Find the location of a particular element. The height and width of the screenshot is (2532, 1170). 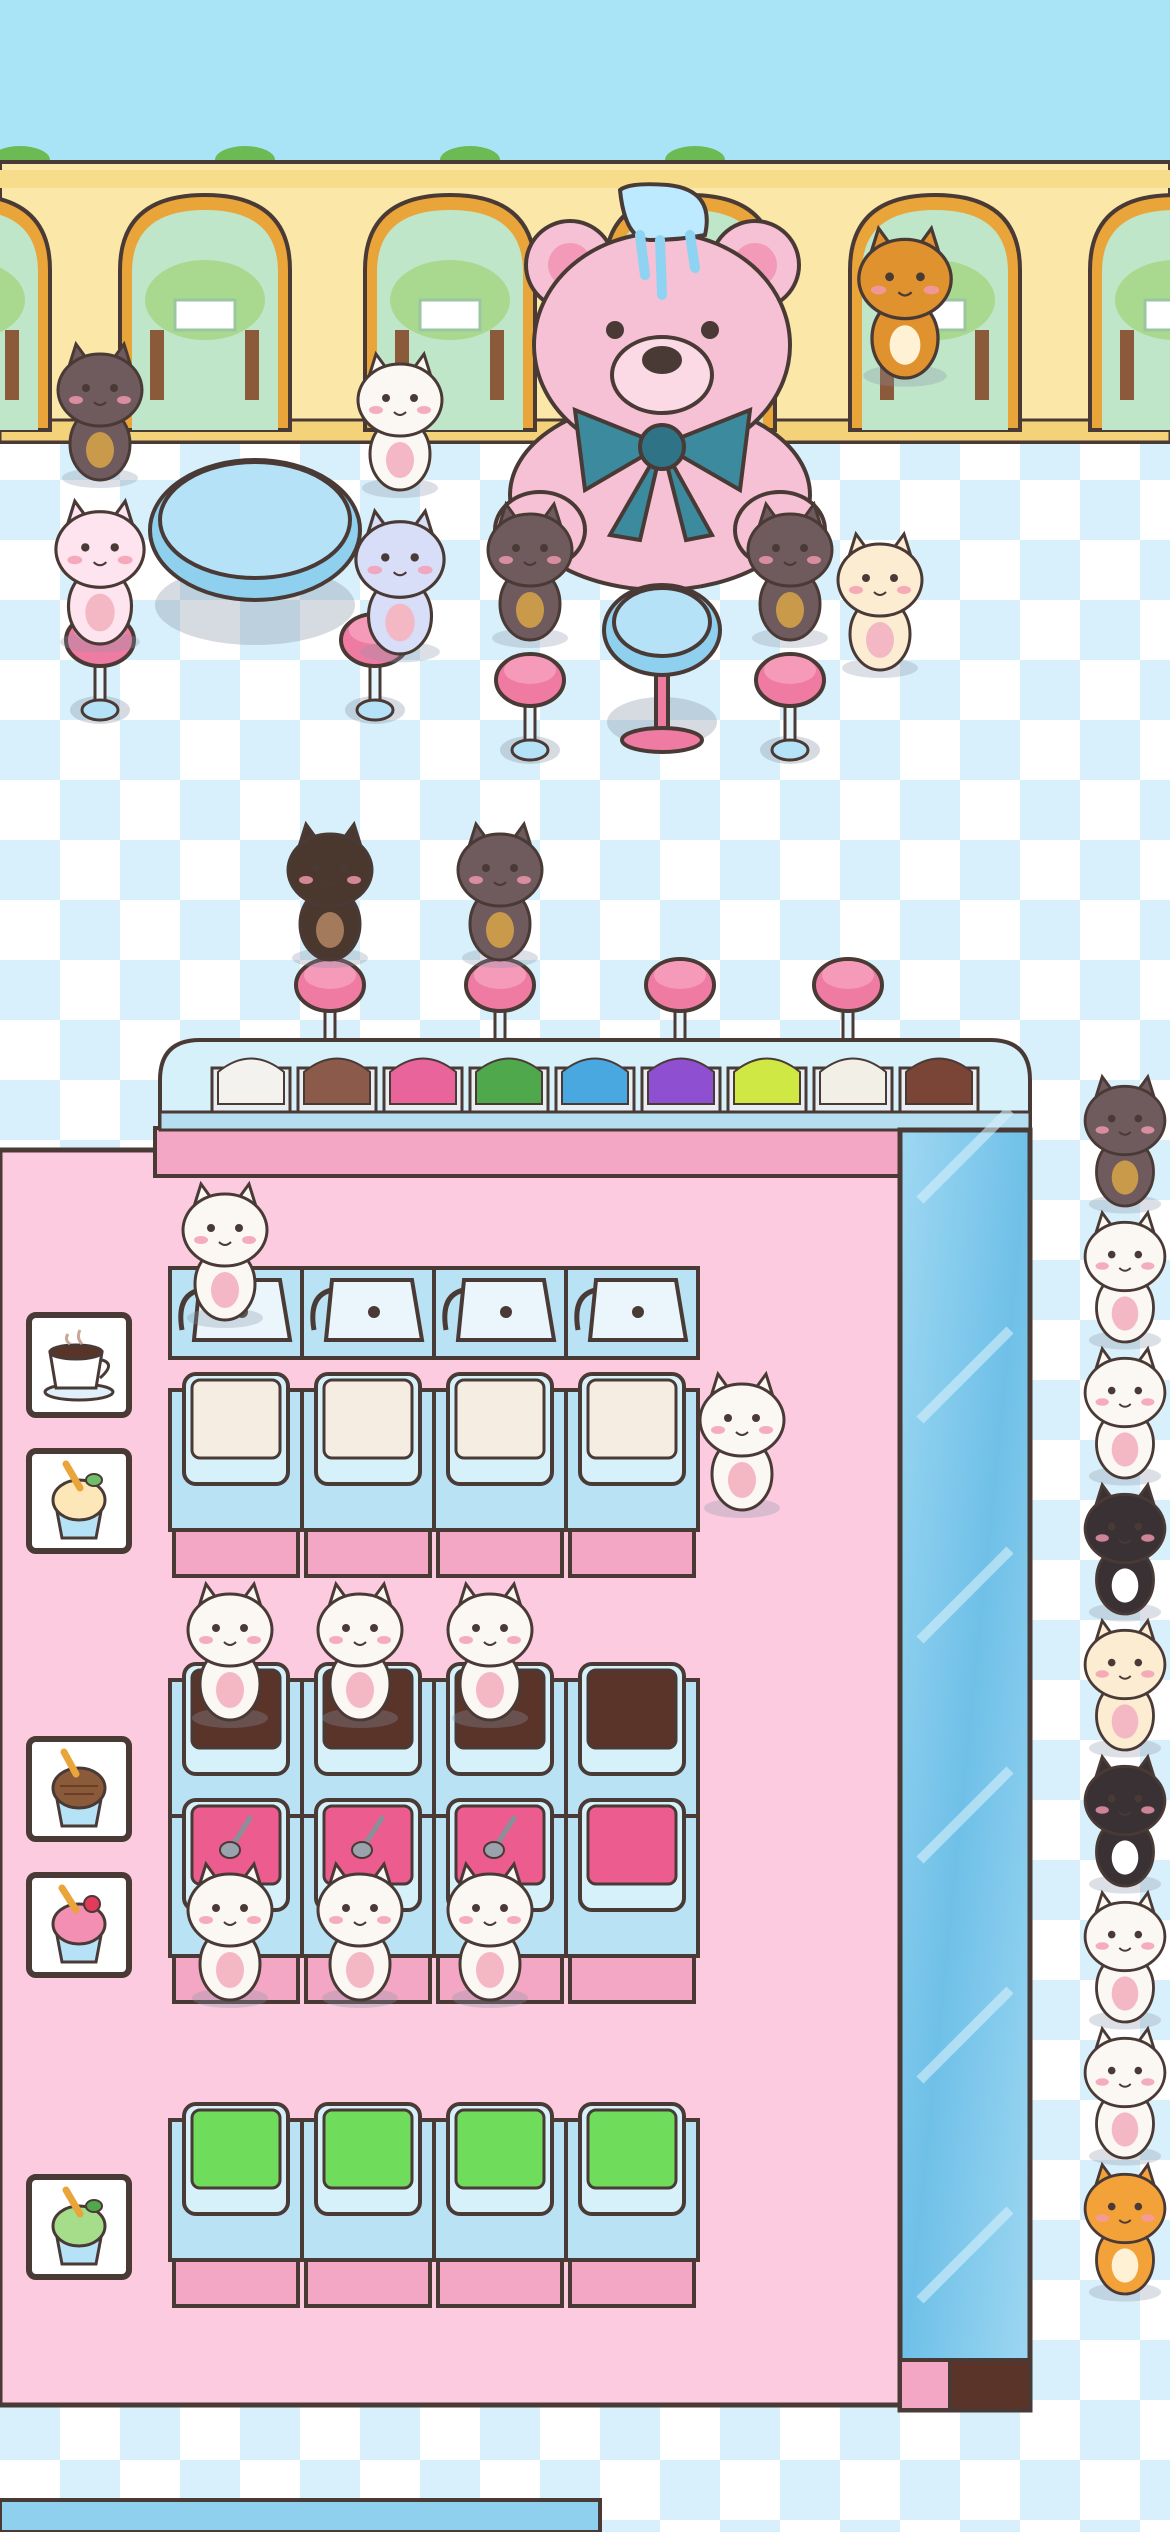

ice-cream-display-case is located at coordinates (595, 1085).